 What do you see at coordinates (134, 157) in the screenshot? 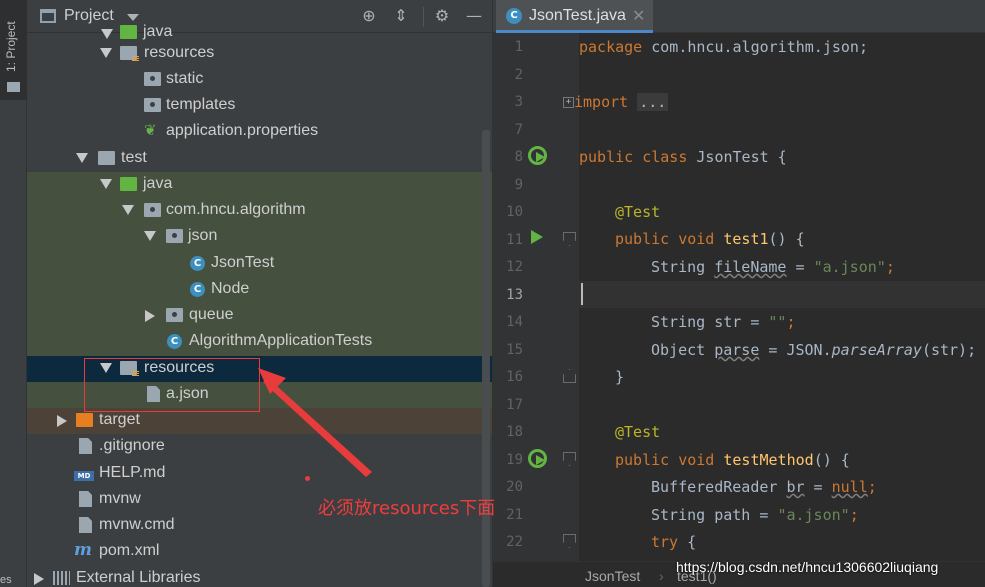
I see `tree-item-label: test` at bounding box center [134, 157].